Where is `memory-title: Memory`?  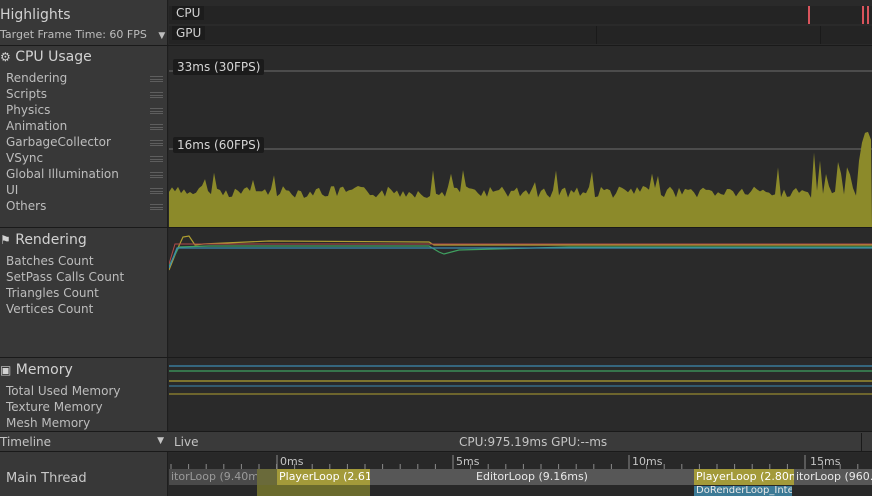
memory-title: Memory is located at coordinates (44, 370).